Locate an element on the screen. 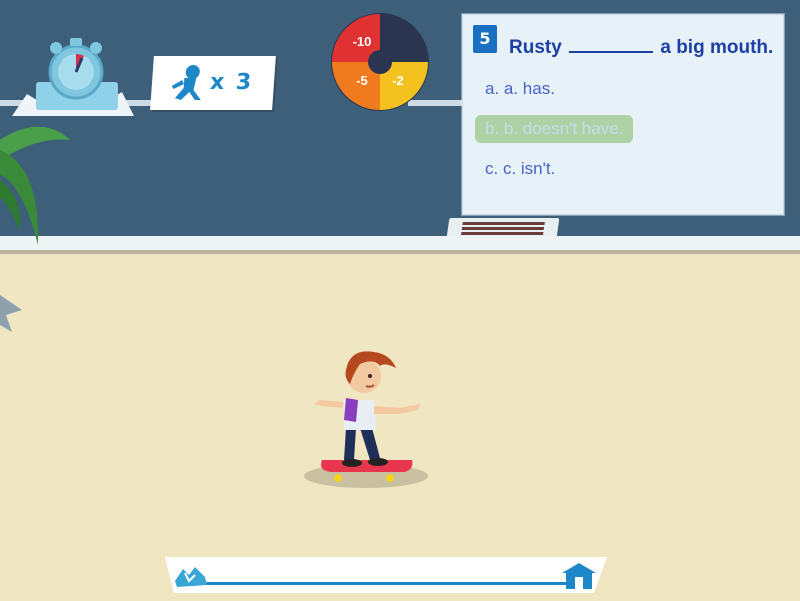  timer-widget is located at coordinates (74, 78).